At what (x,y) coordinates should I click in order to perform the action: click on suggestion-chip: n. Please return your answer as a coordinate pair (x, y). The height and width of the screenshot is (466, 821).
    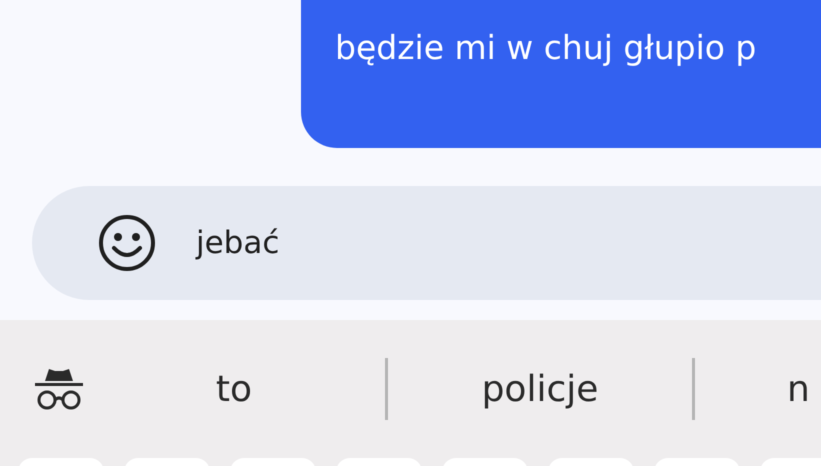
    Looking at the image, I should click on (798, 389).